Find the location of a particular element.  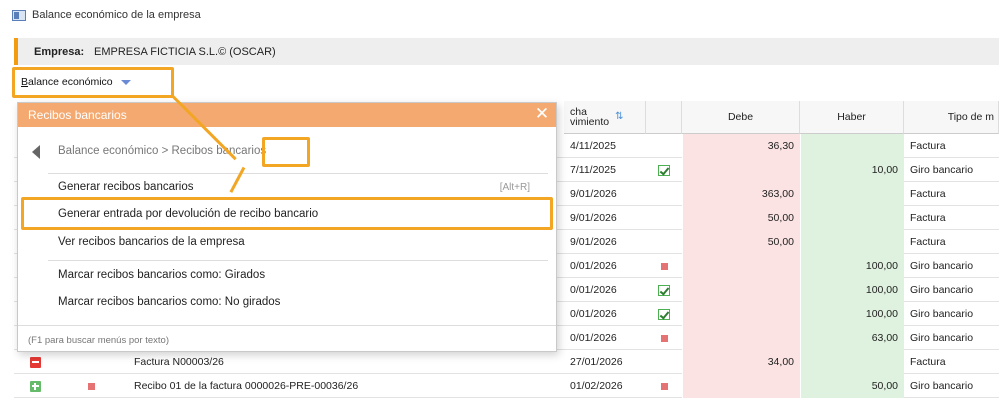

table-row: Factura N00003/26 27/01/2026 34,00 Factura is located at coordinates (506, 362).